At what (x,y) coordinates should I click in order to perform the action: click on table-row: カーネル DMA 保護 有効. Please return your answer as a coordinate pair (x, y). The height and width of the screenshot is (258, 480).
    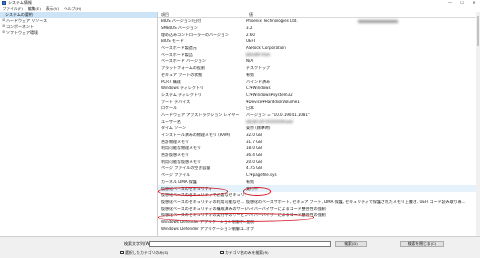
    Looking at the image, I should click on (319, 182).